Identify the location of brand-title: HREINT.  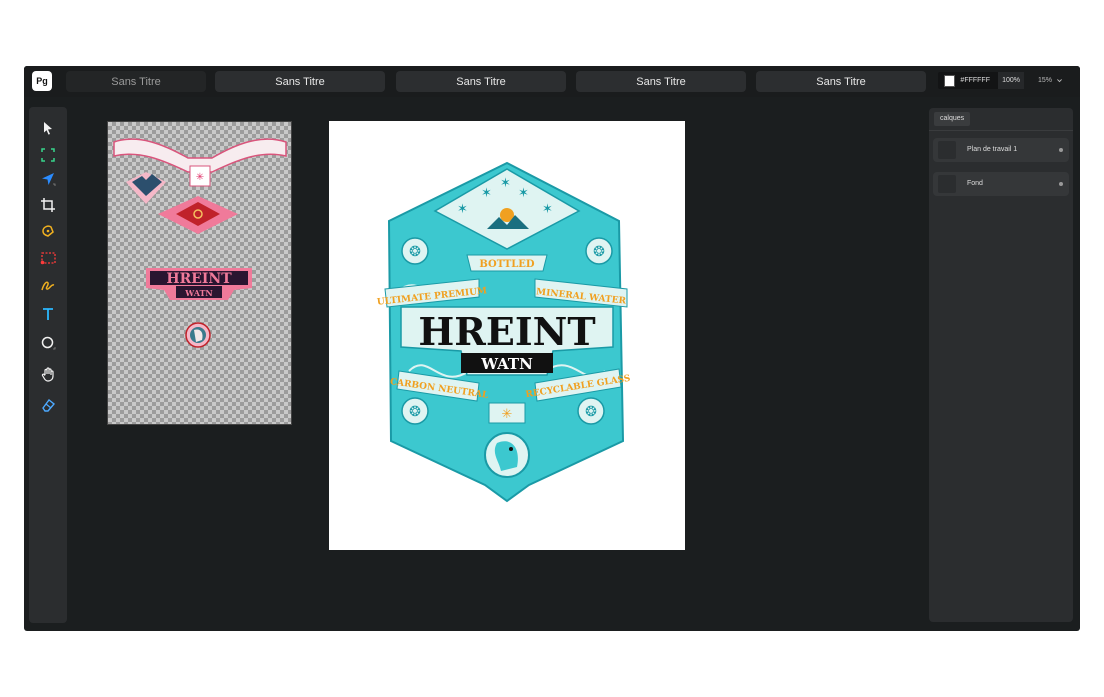
(506, 331).